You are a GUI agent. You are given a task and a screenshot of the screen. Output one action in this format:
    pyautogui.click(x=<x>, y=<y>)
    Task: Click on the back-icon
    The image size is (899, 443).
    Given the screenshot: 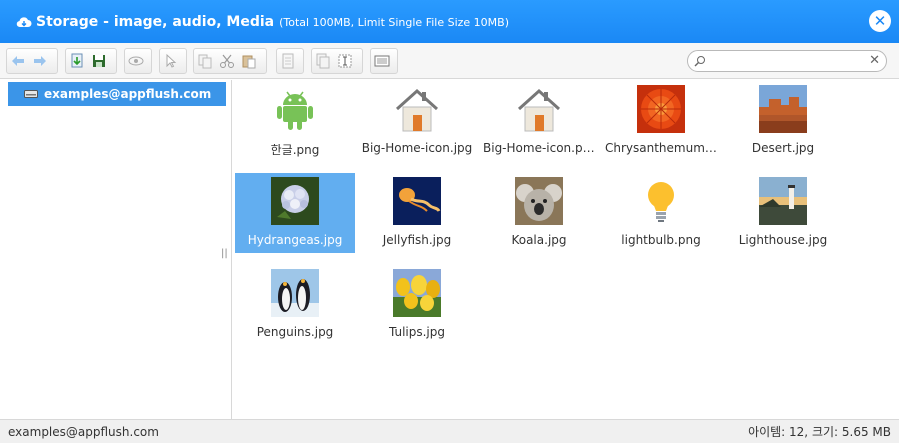 What is the action you would take?
    pyautogui.click(x=18, y=61)
    